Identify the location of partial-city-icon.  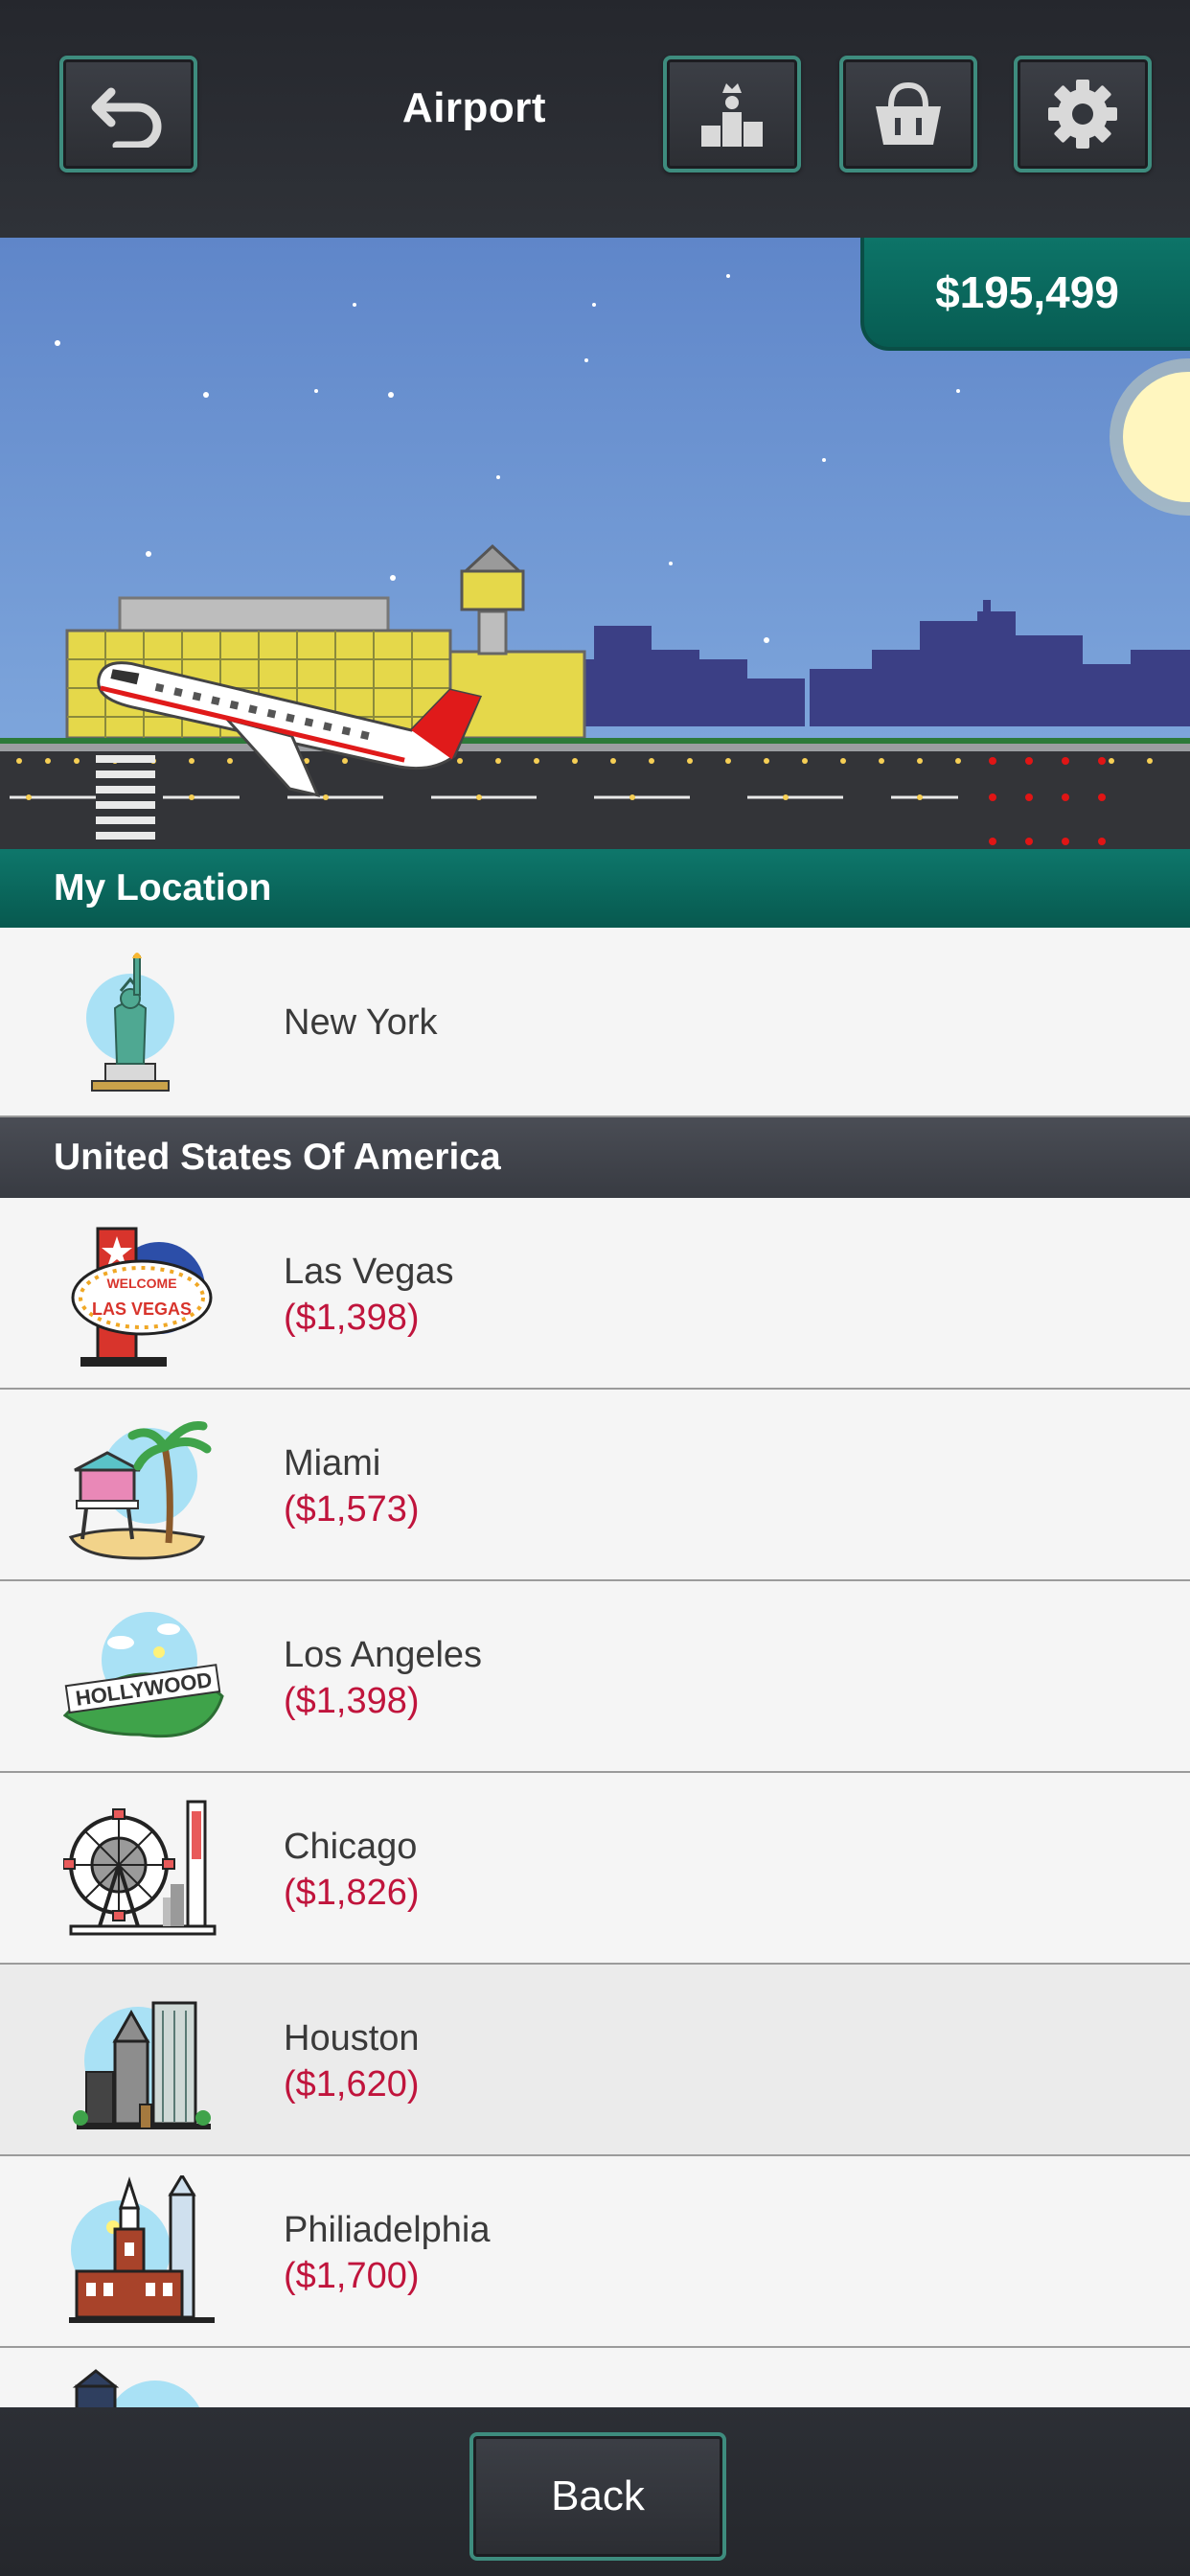
(144, 2387).